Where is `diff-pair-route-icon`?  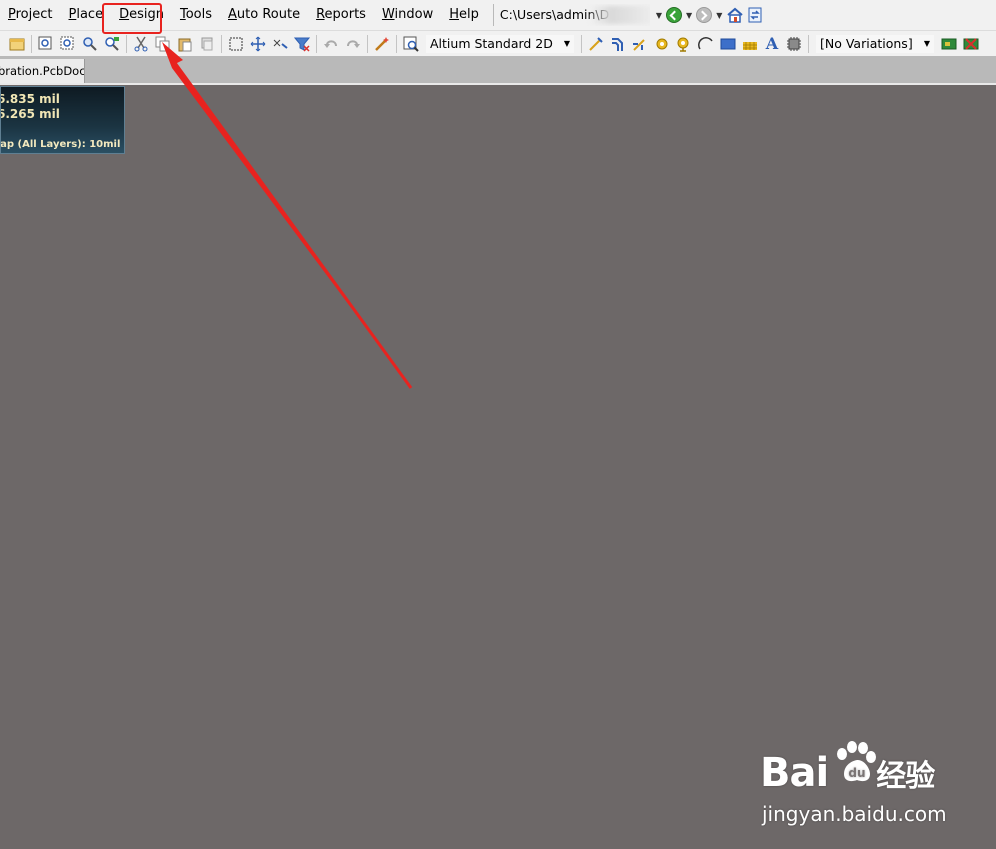 diff-pair-route-icon is located at coordinates (618, 44).